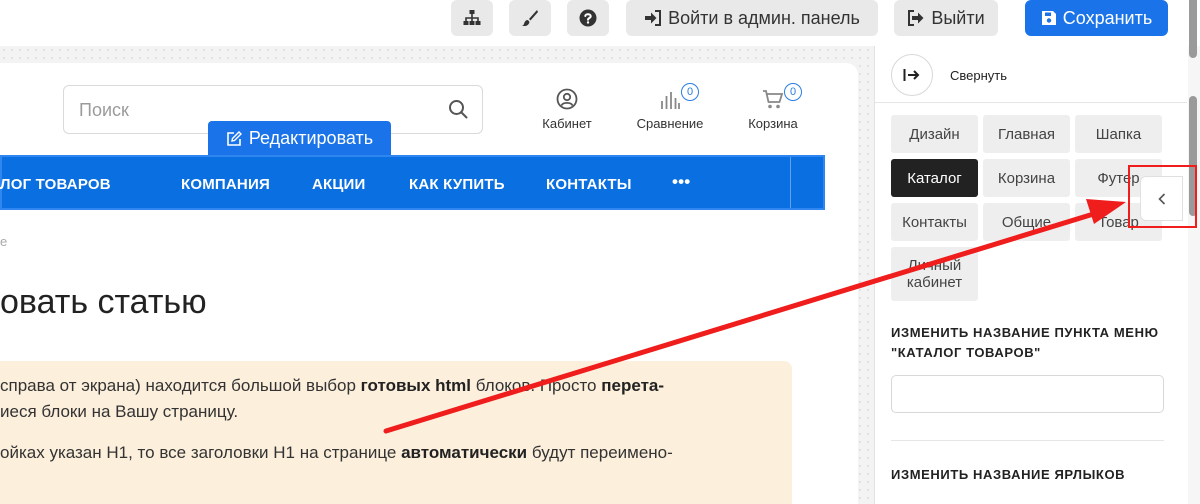  Describe the element at coordinates (934, 134) in the screenshot. I see `tab-design: Дизайн` at that location.